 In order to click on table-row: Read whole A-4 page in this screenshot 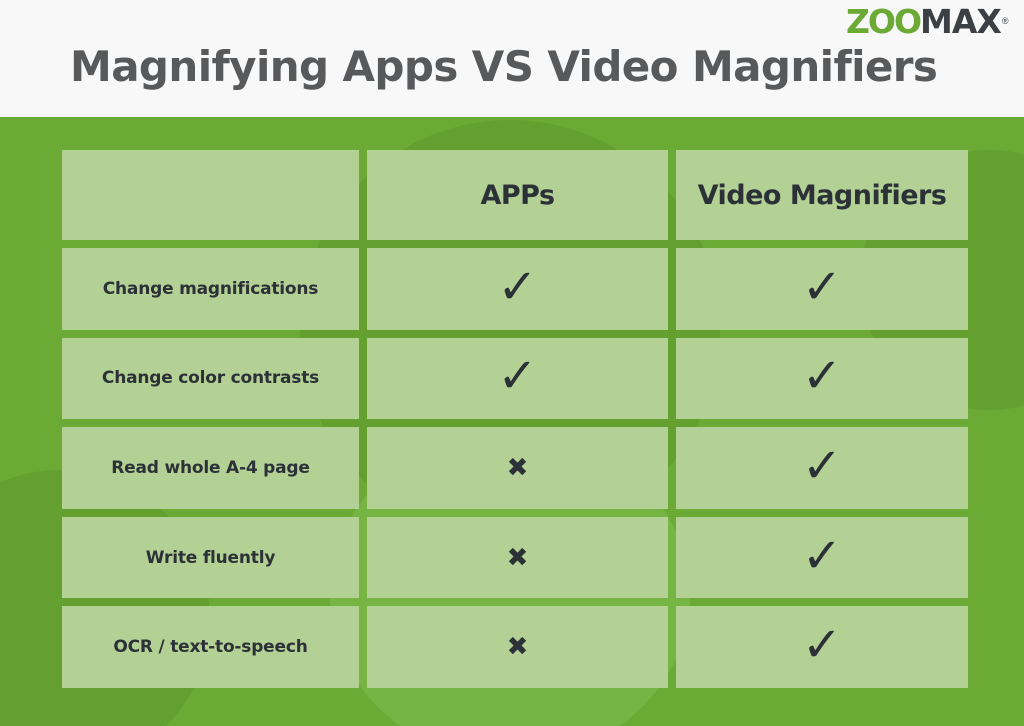, I will do `click(210, 468)`.